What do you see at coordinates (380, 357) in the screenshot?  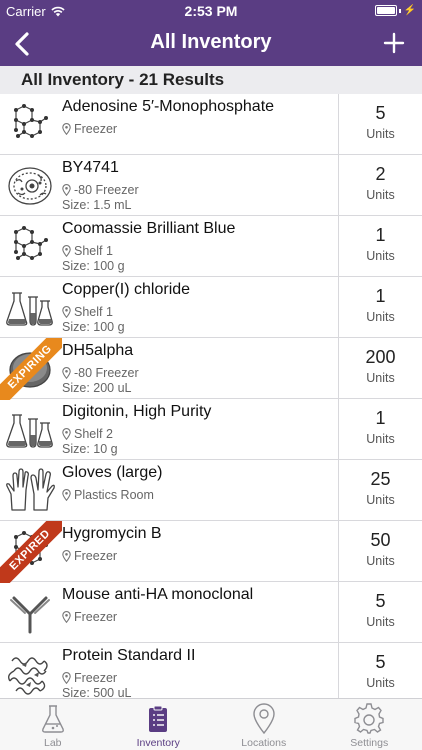 I see `quantity-value: 200` at bounding box center [380, 357].